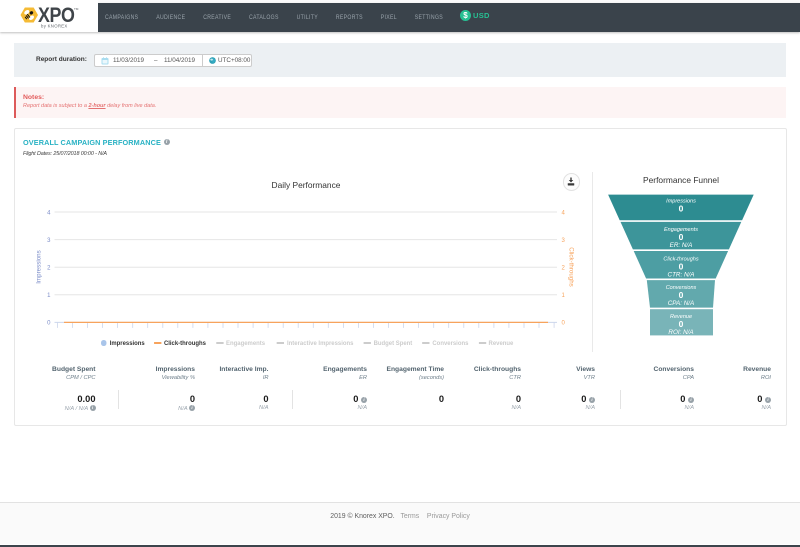 The image size is (800, 547). Describe the element at coordinates (681, 245) in the screenshot. I see `svg-text: ER: N/A` at that location.